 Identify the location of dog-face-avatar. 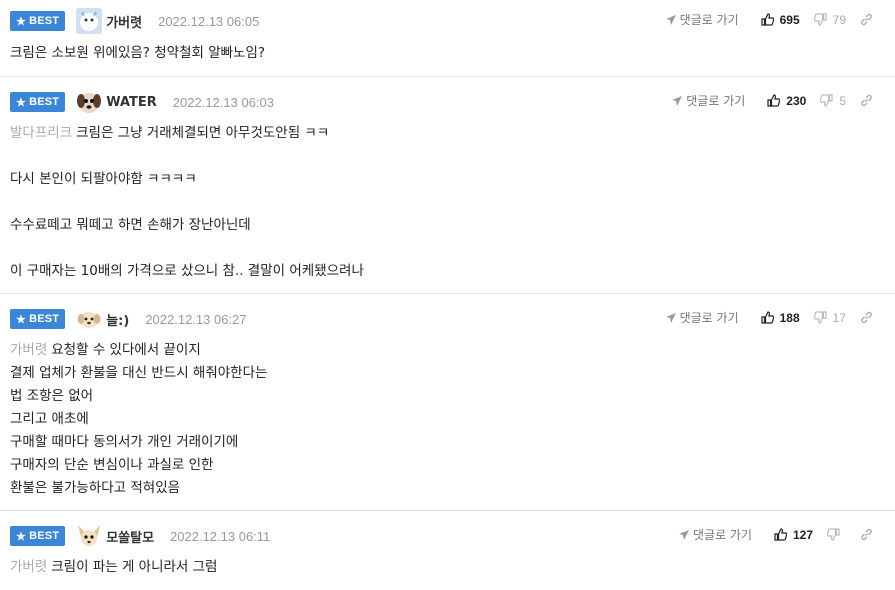
(89, 102).